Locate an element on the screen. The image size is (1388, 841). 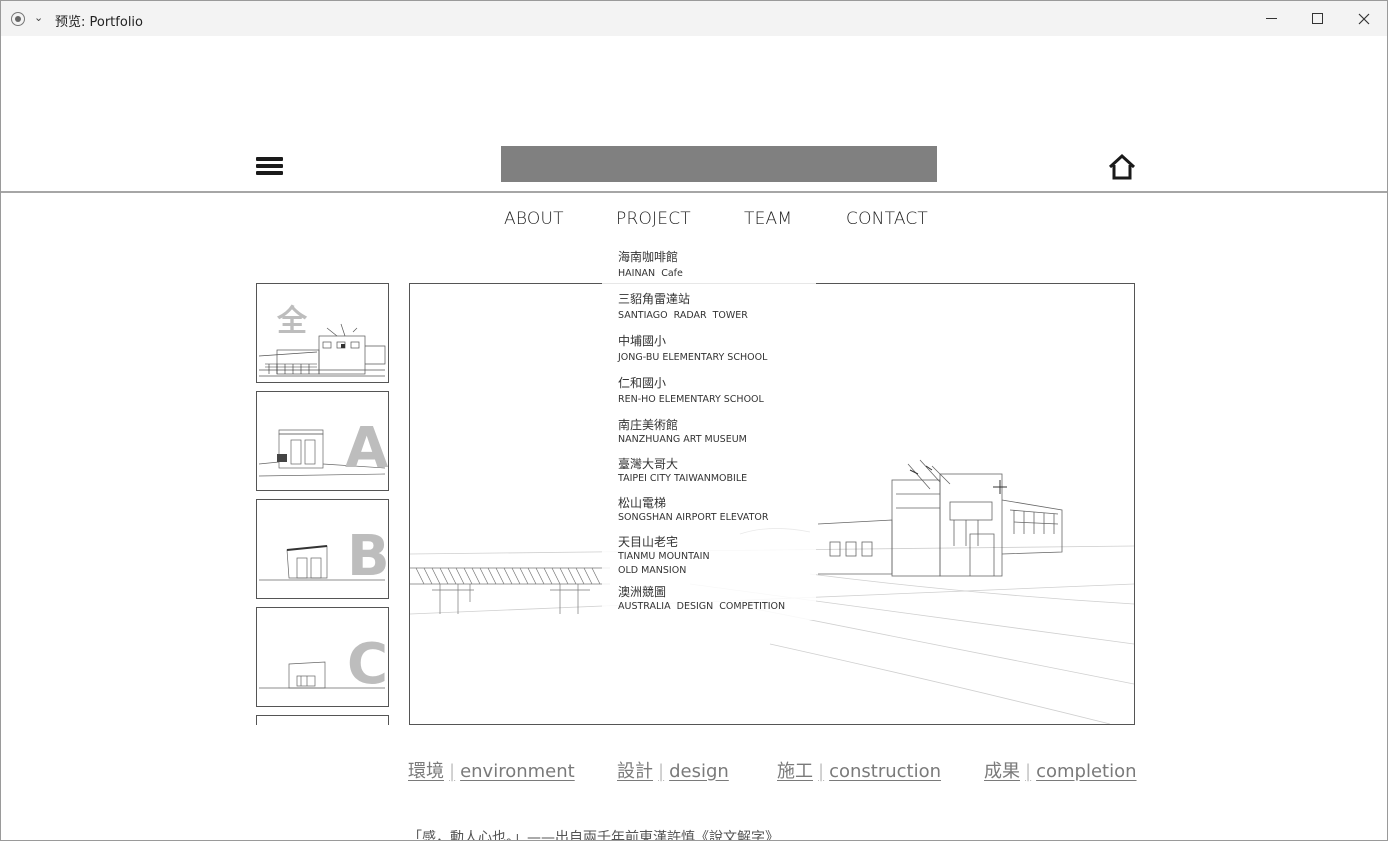
nav-project: PROJECT is located at coordinates (653, 219).